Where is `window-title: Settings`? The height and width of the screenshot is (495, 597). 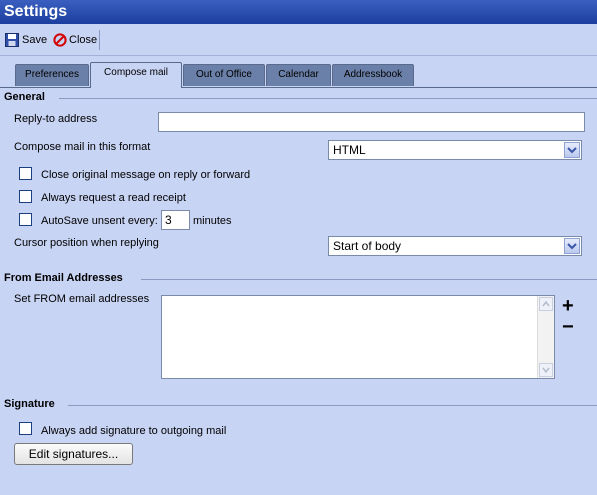
window-title: Settings is located at coordinates (298, 12).